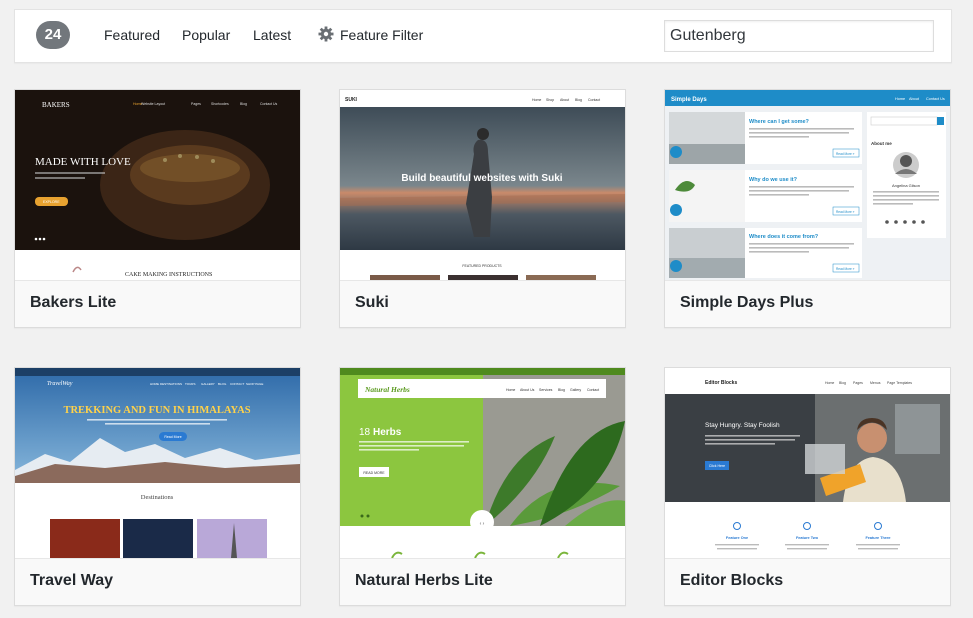  Describe the element at coordinates (351, 100) in the screenshot. I see `preview-brand: SUKI` at that location.